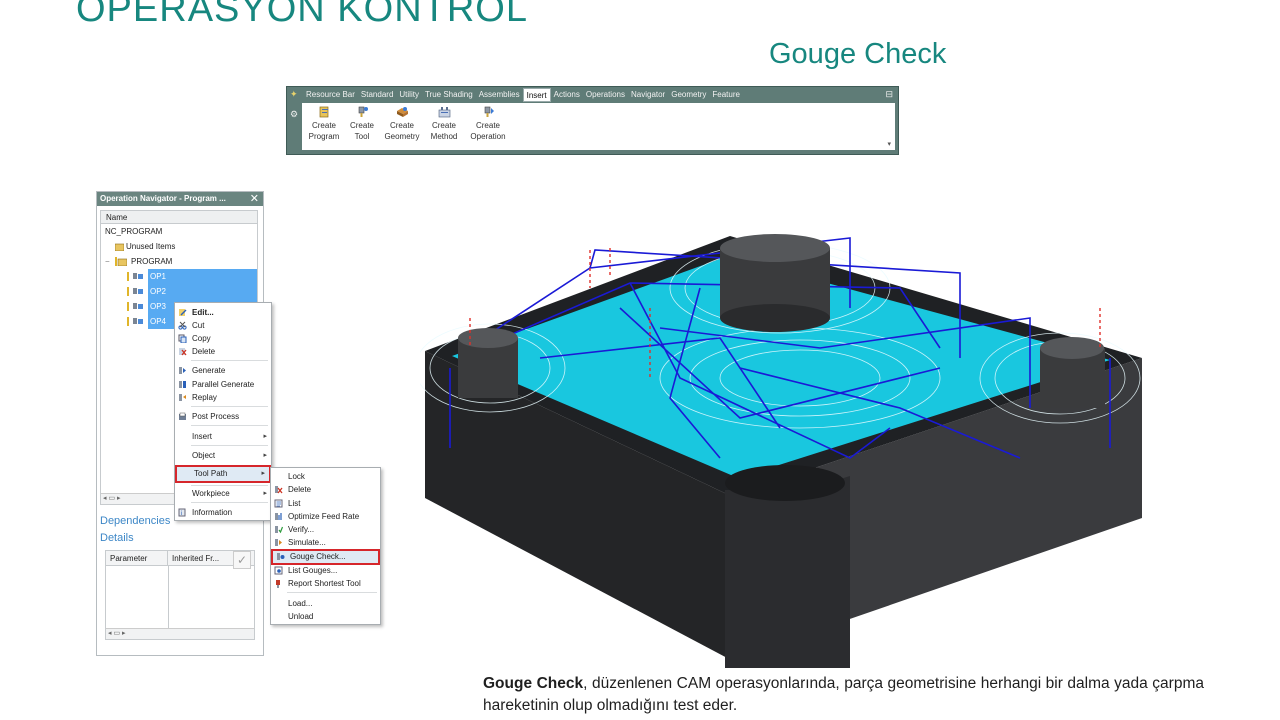 This screenshot has width=1280, height=720. What do you see at coordinates (325, 583) in the screenshot?
I see `submenu-item-report-shortest-tool: Report Shortest Tool` at bounding box center [325, 583].